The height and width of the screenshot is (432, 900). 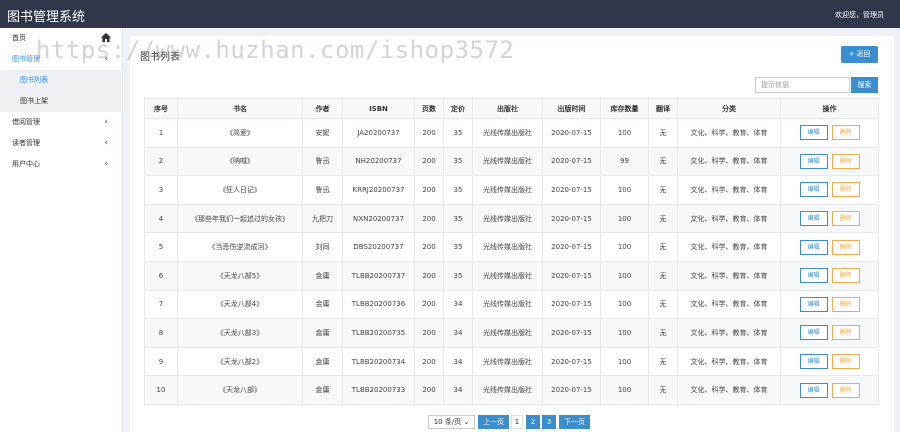 I want to click on next-page-button: 下一页, so click(x=574, y=422).